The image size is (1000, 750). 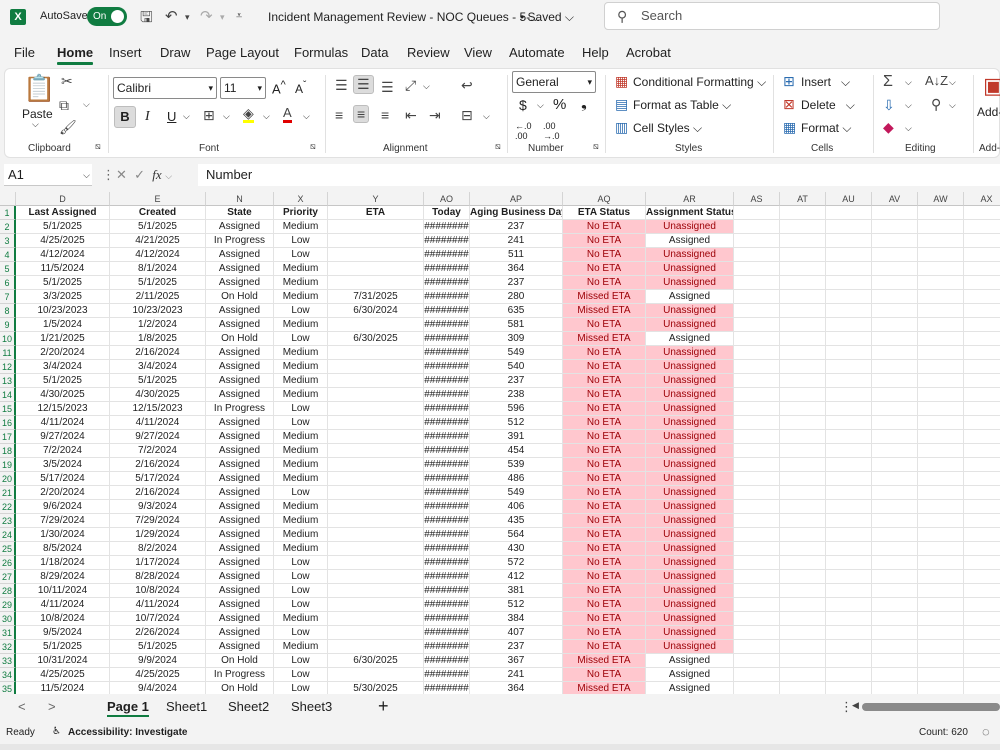 What do you see at coordinates (554, 82) in the screenshot?
I see `number-format-select: General ▾` at bounding box center [554, 82].